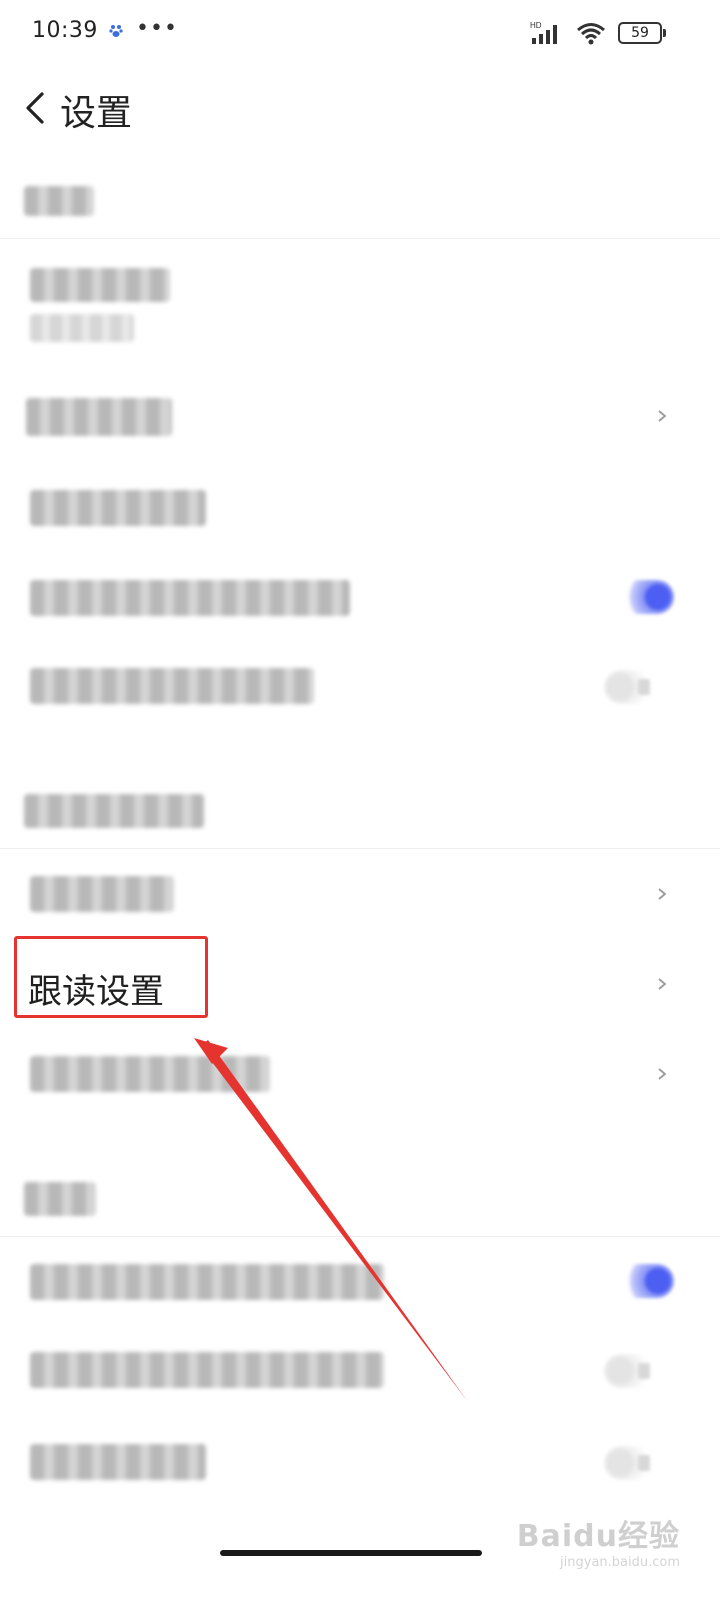 This screenshot has height=1600, width=720. I want to click on back-button, so click(36, 108).